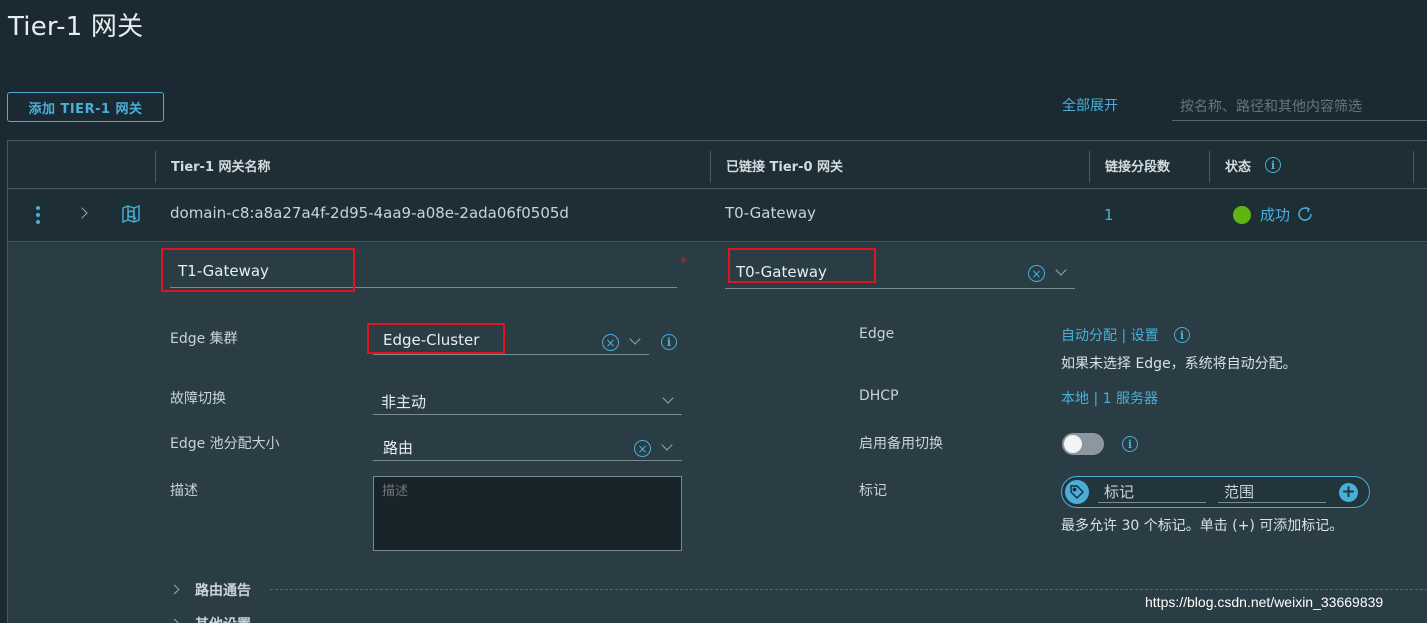 This screenshot has width=1427, height=623. I want to click on pool-size-select-value: 路由, so click(398, 447).